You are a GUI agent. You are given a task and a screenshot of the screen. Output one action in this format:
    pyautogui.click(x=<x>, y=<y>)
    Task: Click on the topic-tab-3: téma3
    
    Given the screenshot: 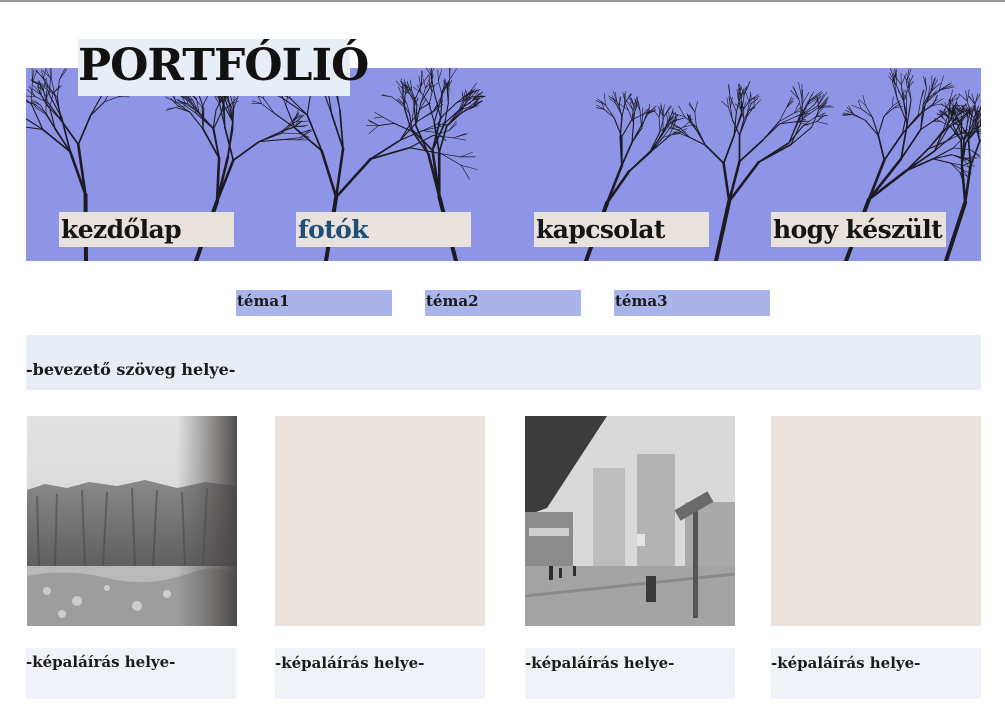 What is the action you would take?
    pyautogui.click(x=692, y=303)
    